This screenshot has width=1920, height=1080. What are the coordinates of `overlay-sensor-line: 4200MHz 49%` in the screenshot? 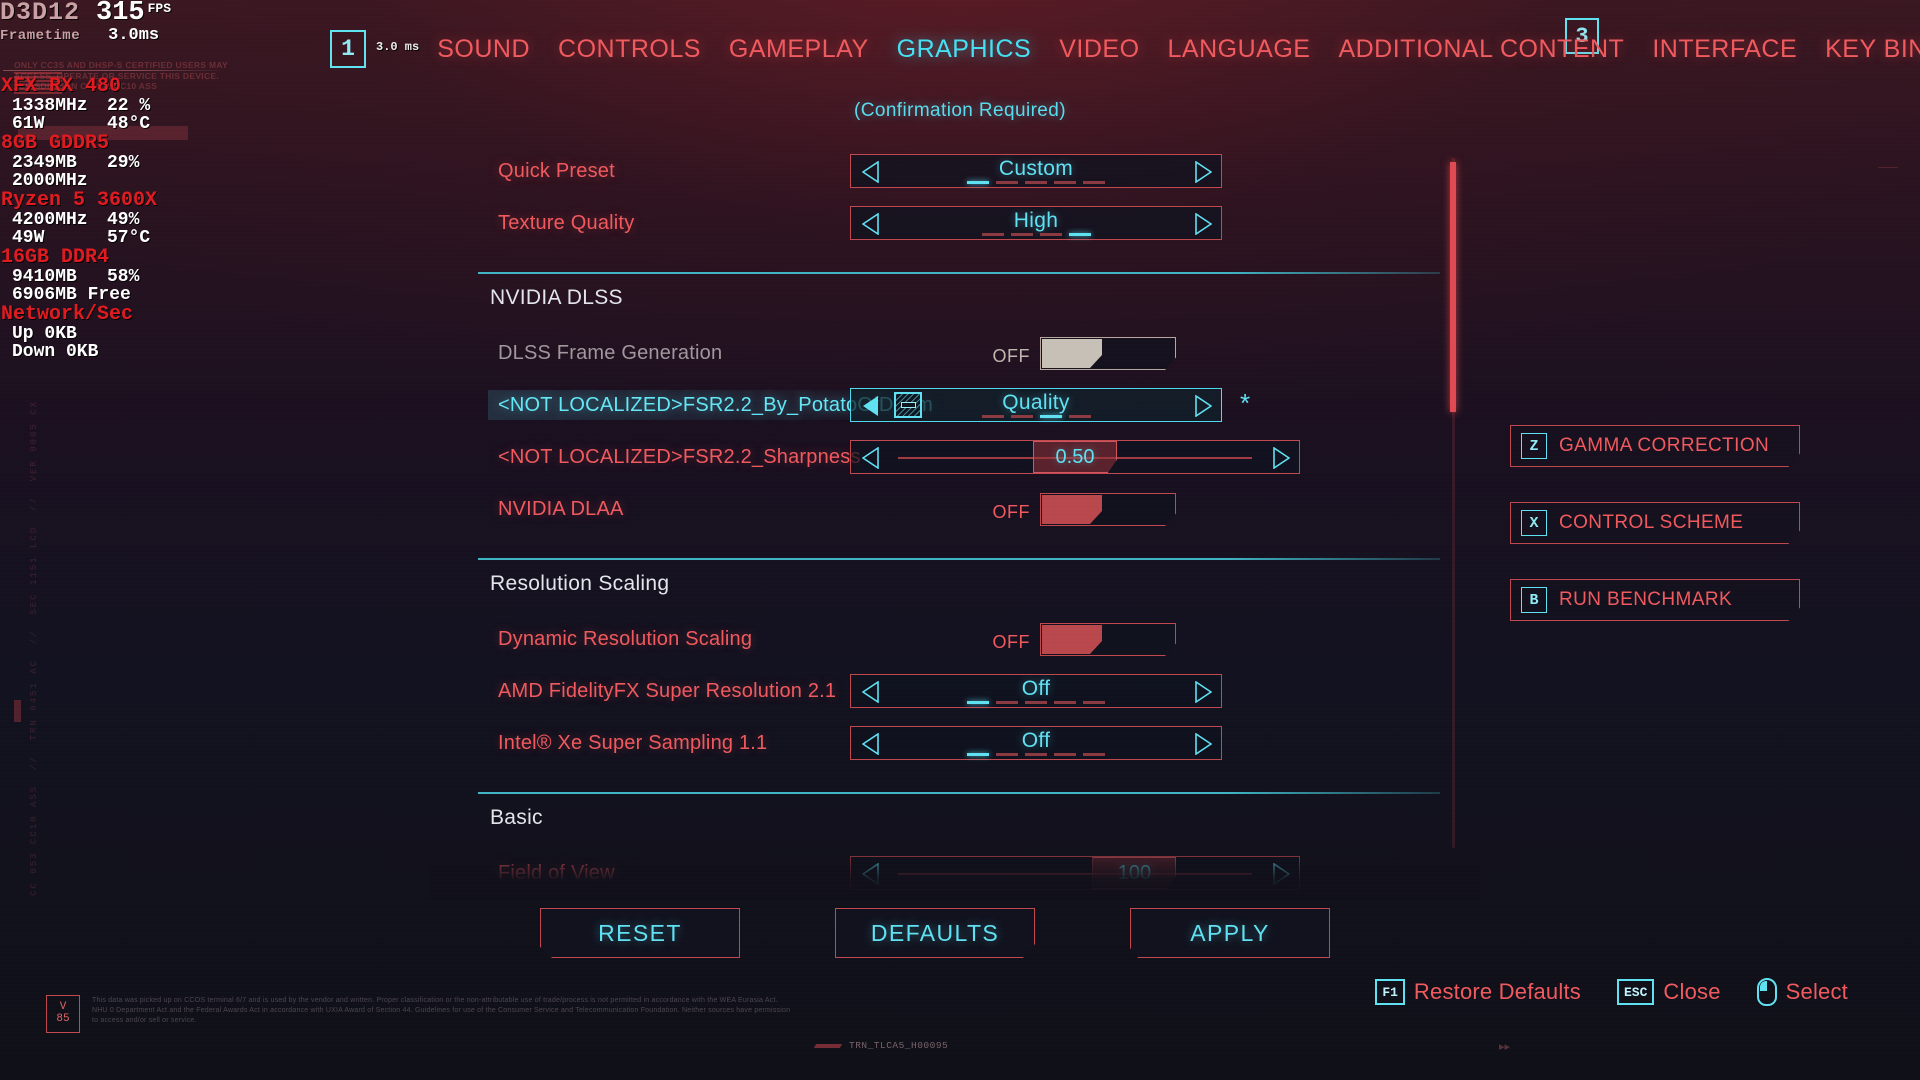 It's located at (115, 220).